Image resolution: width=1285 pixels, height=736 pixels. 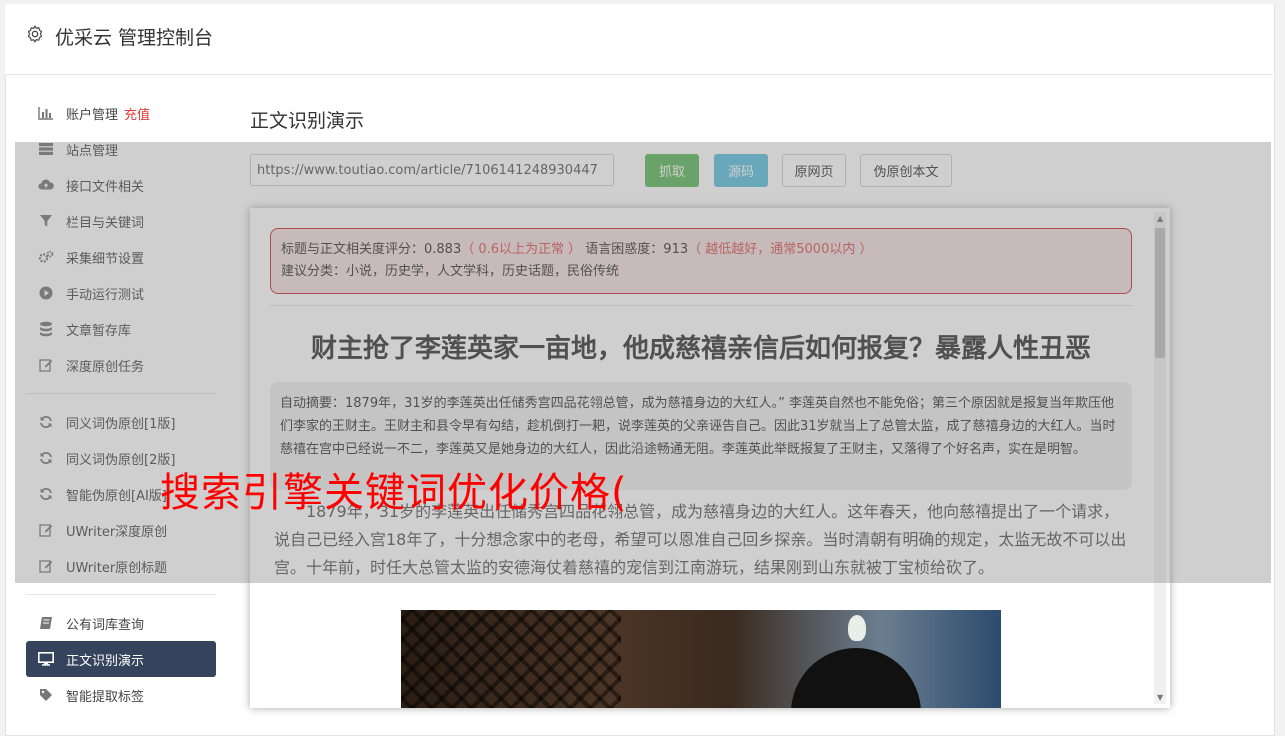 What do you see at coordinates (394, 493) in the screenshot?
I see `overlay-spam-text: 搜索引擎关键词优化价格(` at bounding box center [394, 493].